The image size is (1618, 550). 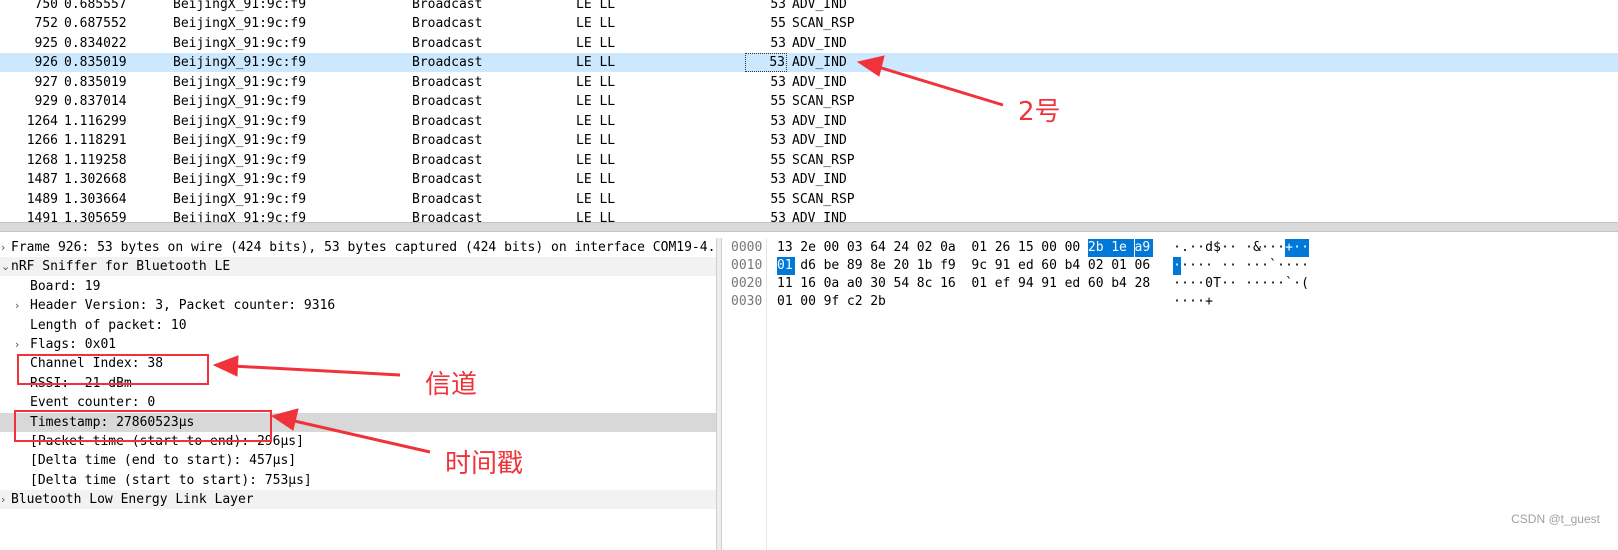 What do you see at coordinates (451, 385) in the screenshot?
I see `annotation-channel: 信道` at bounding box center [451, 385].